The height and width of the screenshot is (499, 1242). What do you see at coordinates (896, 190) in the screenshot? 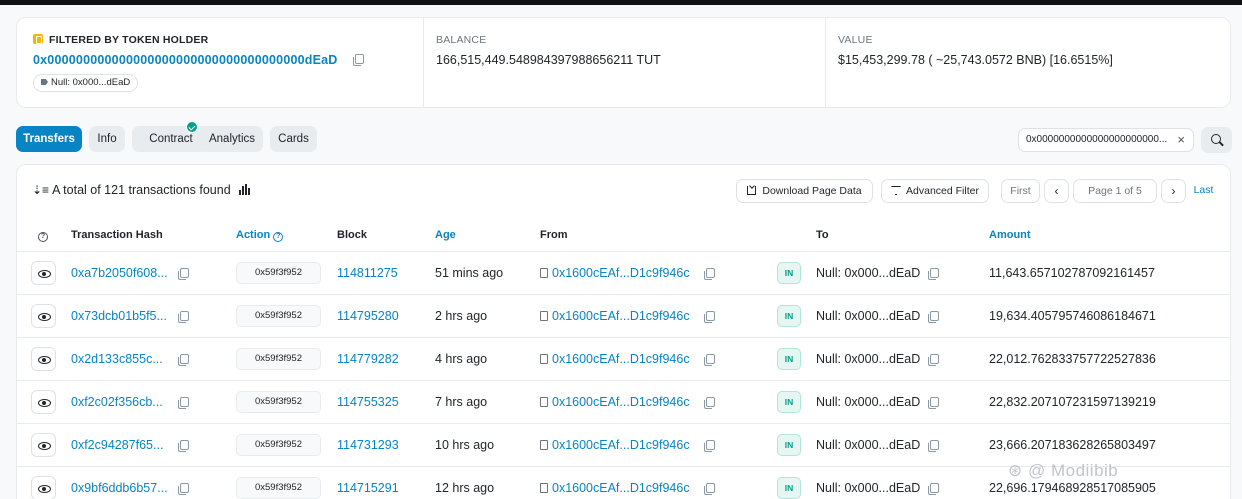
I see `funnel-icon` at bounding box center [896, 190].